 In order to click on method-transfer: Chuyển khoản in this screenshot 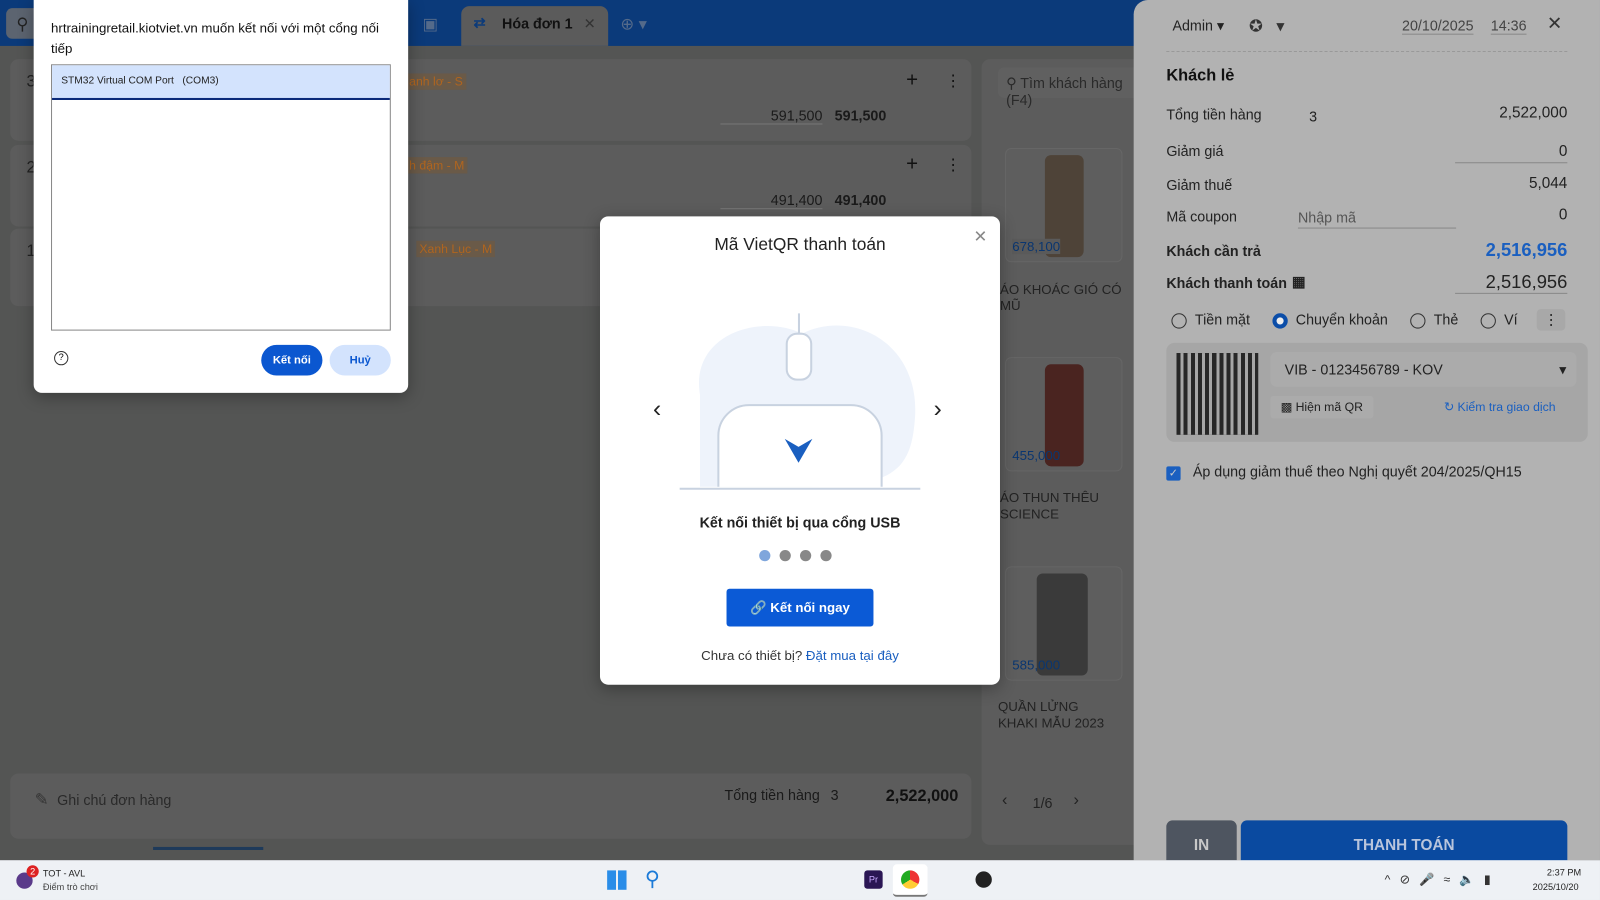, I will do `click(1330, 320)`.